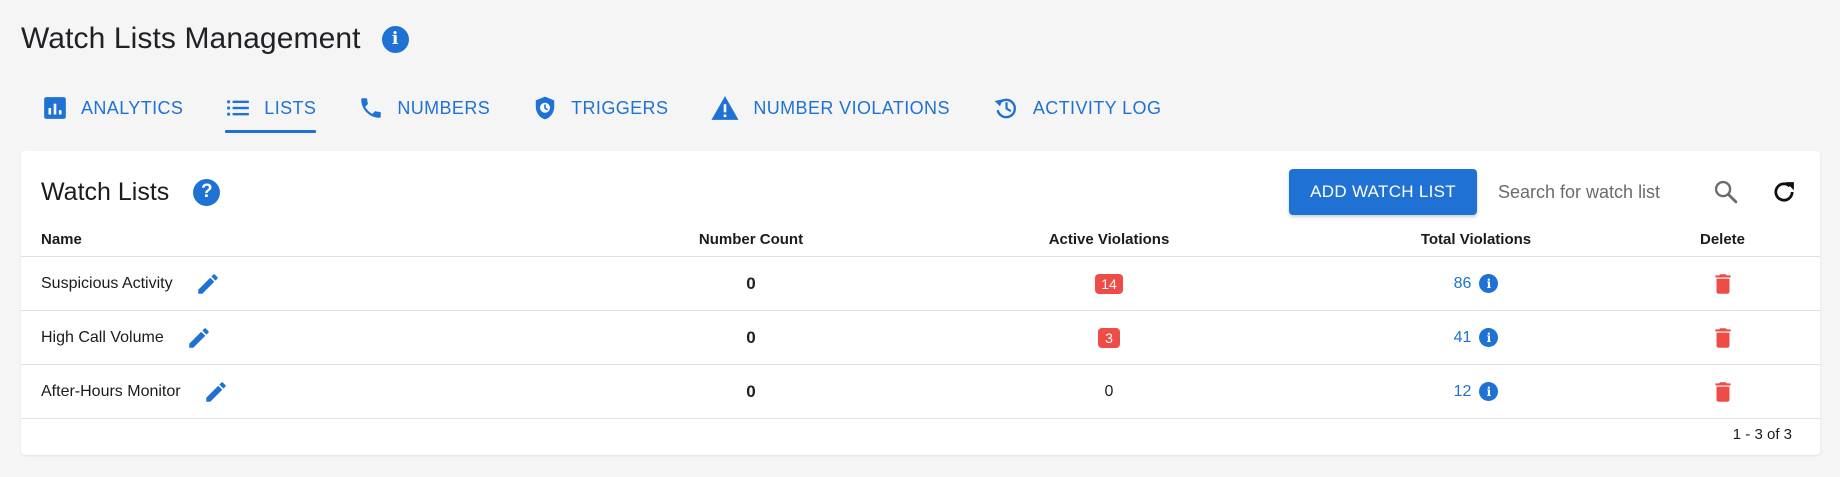 The image size is (1840, 477). Describe the element at coordinates (207, 192) in the screenshot. I see `help-icon: ?` at that location.